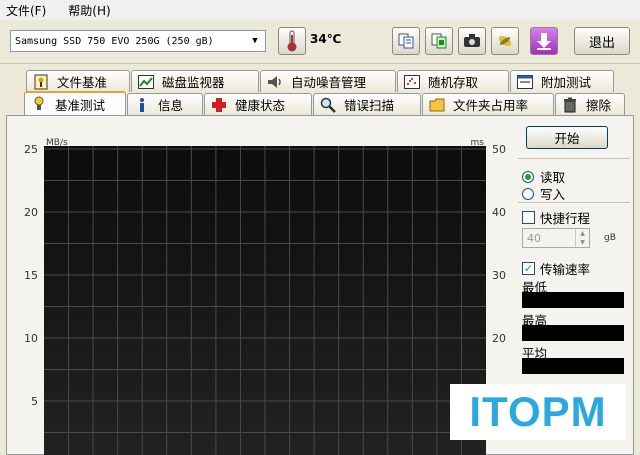 The width and height of the screenshot is (640, 455). I want to click on tab-label: 基准测试, so click(80, 105).